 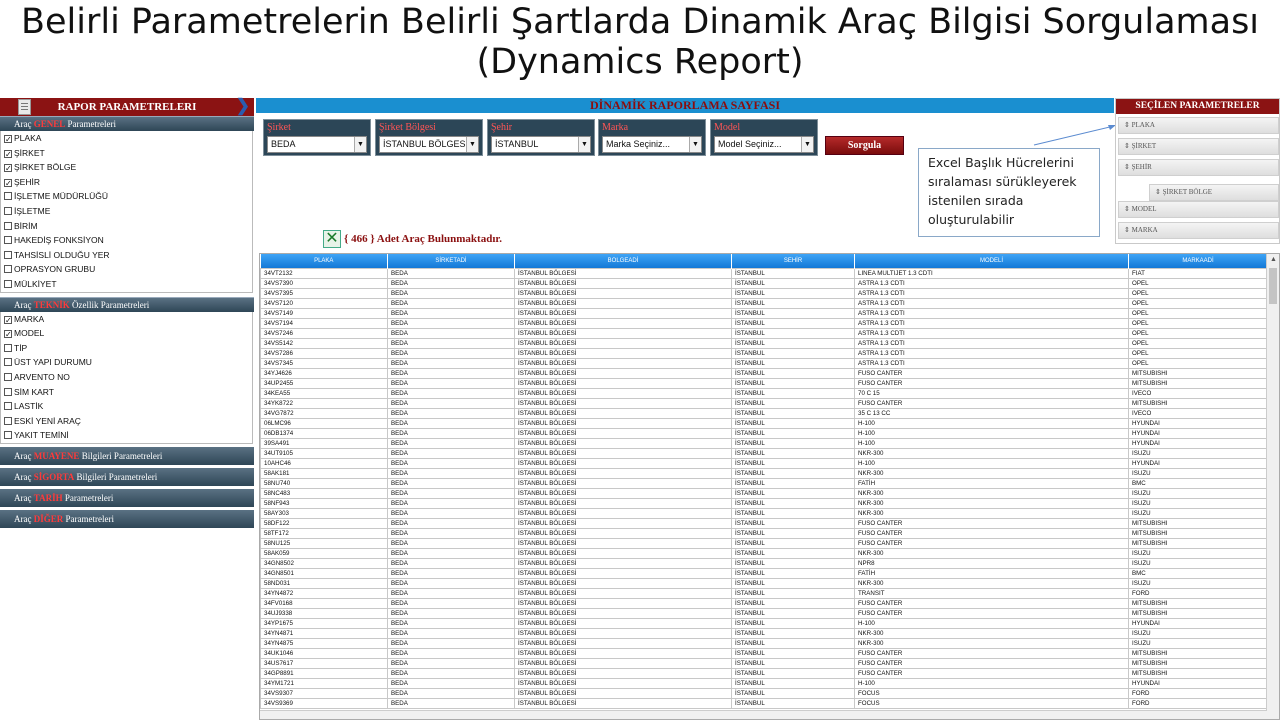 What do you see at coordinates (127, 497) in the screenshot?
I see `collapsed-section-header: Araç TARİH Parametreleri` at bounding box center [127, 497].